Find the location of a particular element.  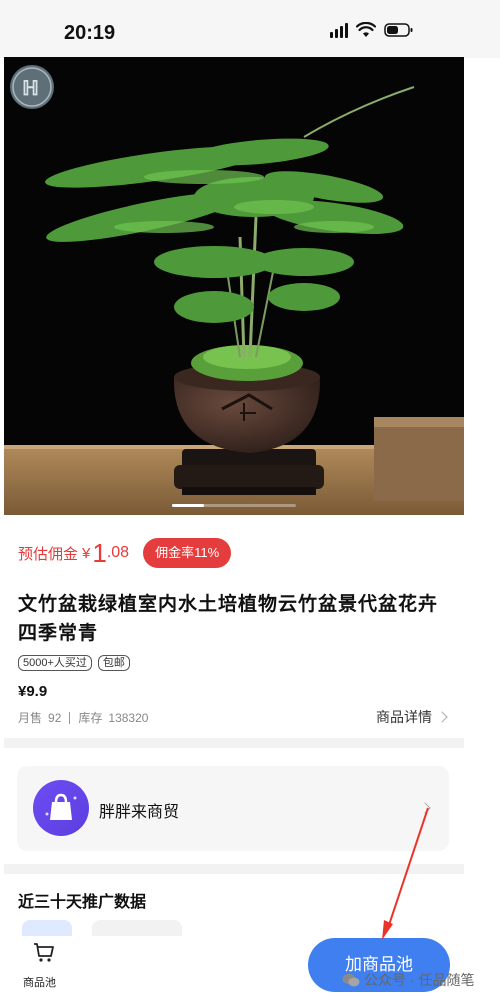

shop-bag-icon is located at coordinates (61, 806).